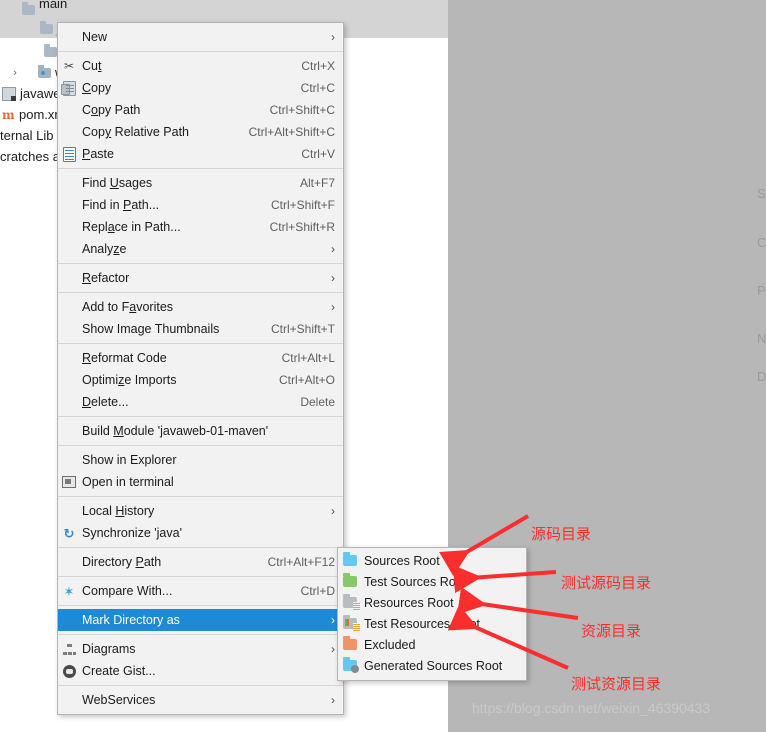  I want to click on menu-item-paste: Paste Ctrl+V, so click(200, 154).